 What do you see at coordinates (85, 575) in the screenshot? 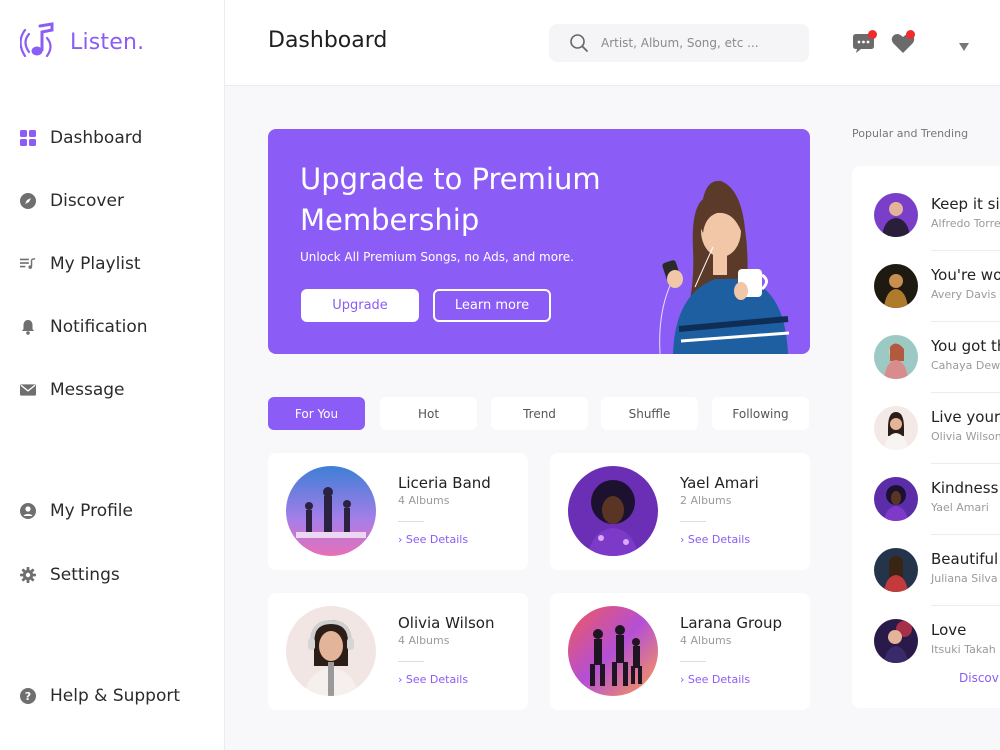
I see `sidebar-item-label: Settings` at bounding box center [85, 575].